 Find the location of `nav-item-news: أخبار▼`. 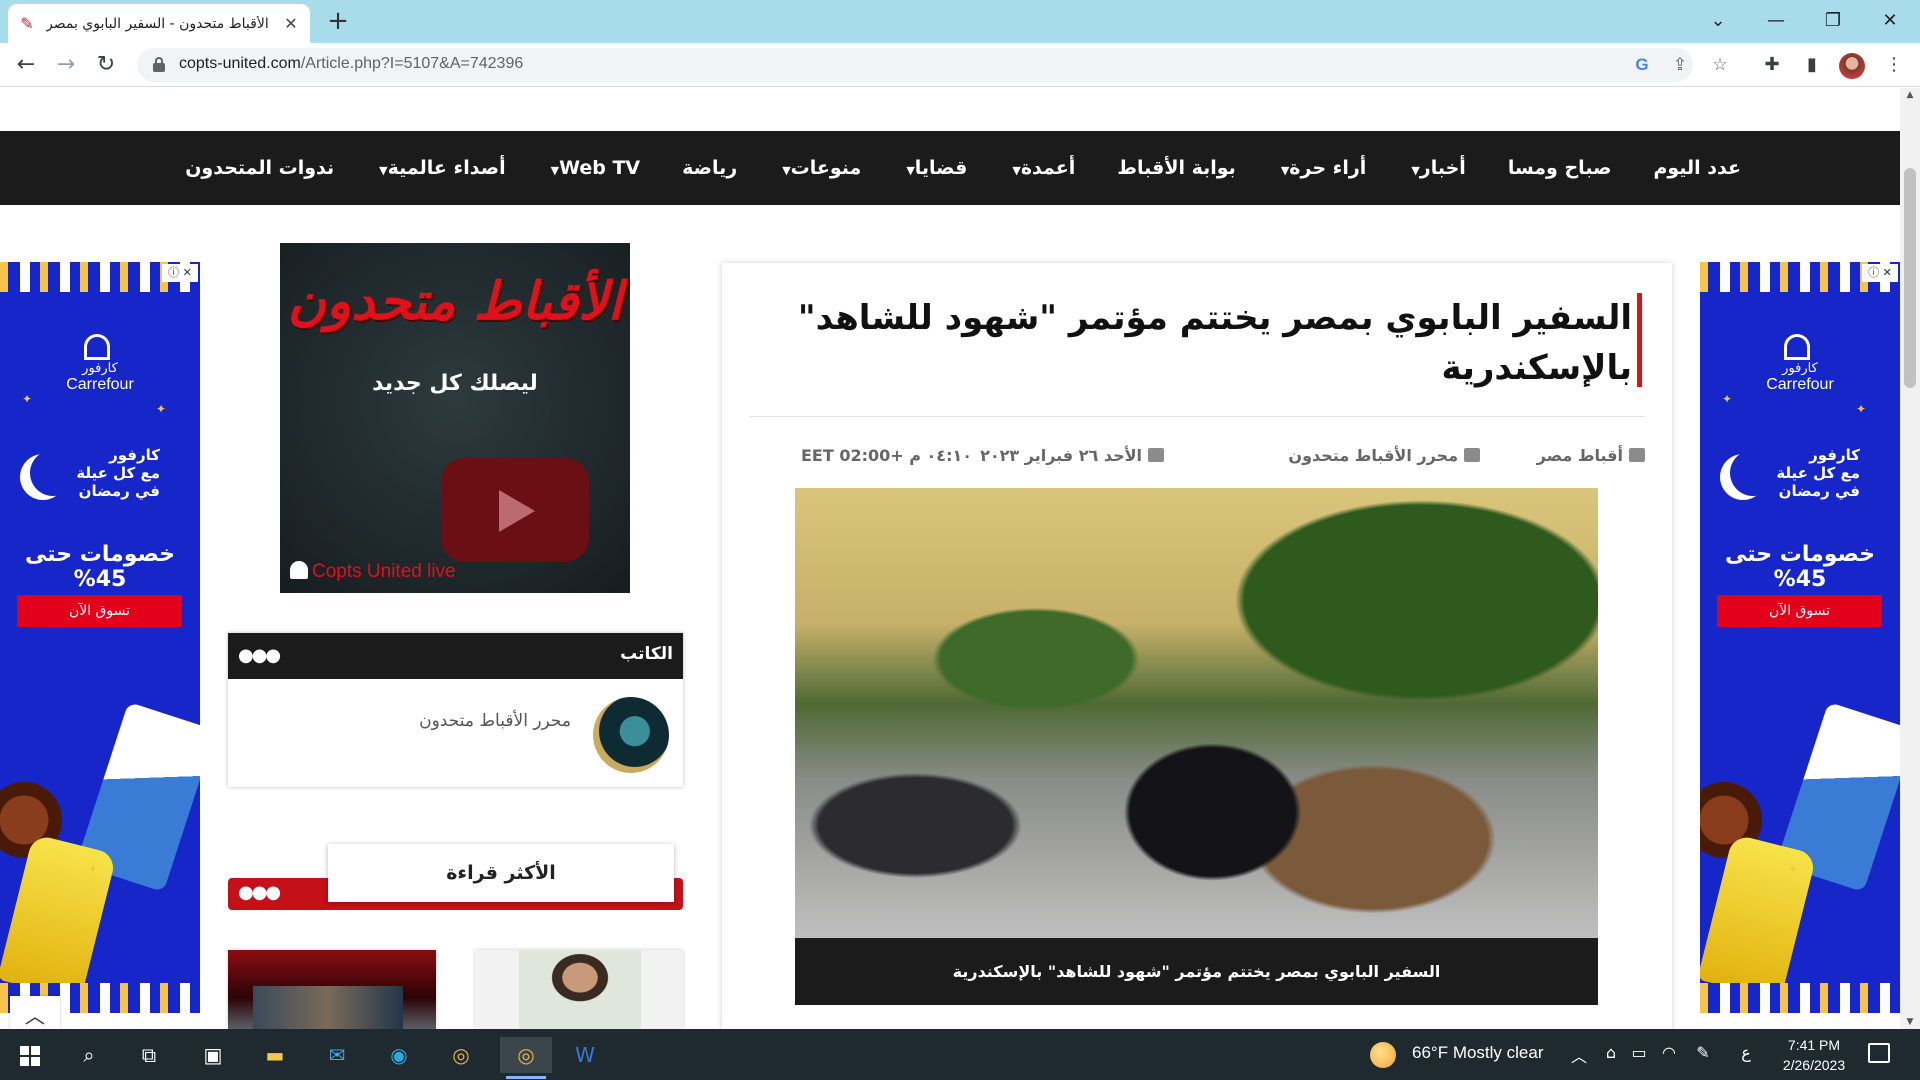

nav-item-news: أخبار▼ is located at coordinates (1437, 168).